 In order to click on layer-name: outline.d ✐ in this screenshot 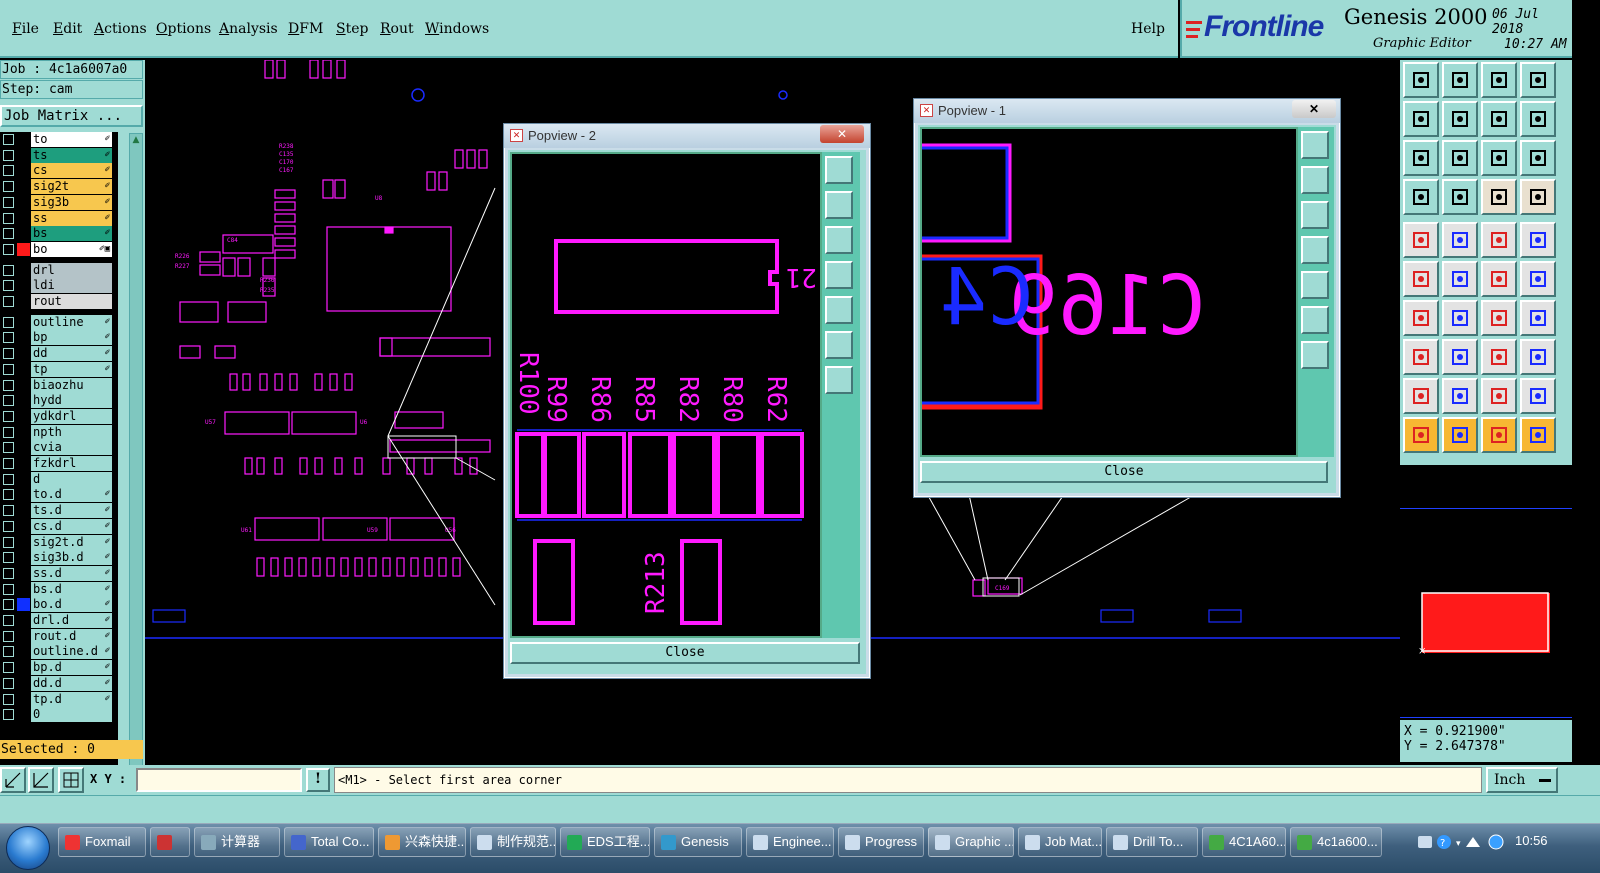, I will do `click(71, 652)`.